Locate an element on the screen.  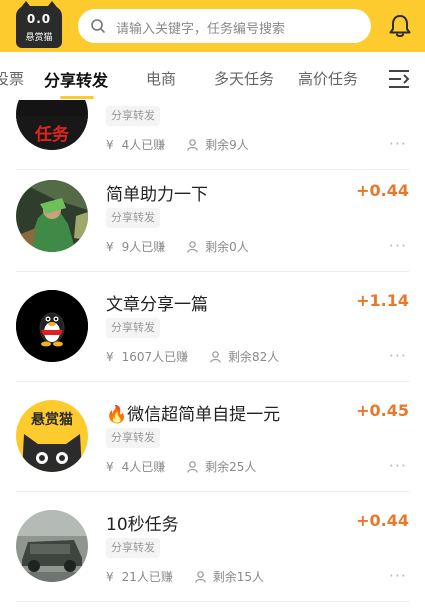
task-title: 简单助力一下 is located at coordinates (157, 195).